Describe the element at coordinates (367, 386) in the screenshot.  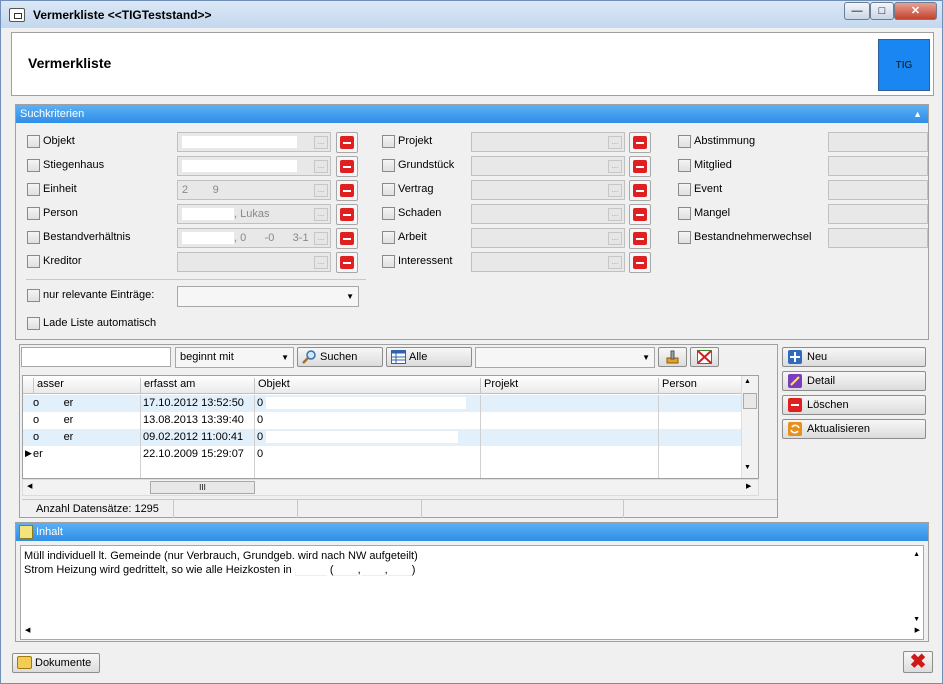
I see `column-header: Objekt` at that location.